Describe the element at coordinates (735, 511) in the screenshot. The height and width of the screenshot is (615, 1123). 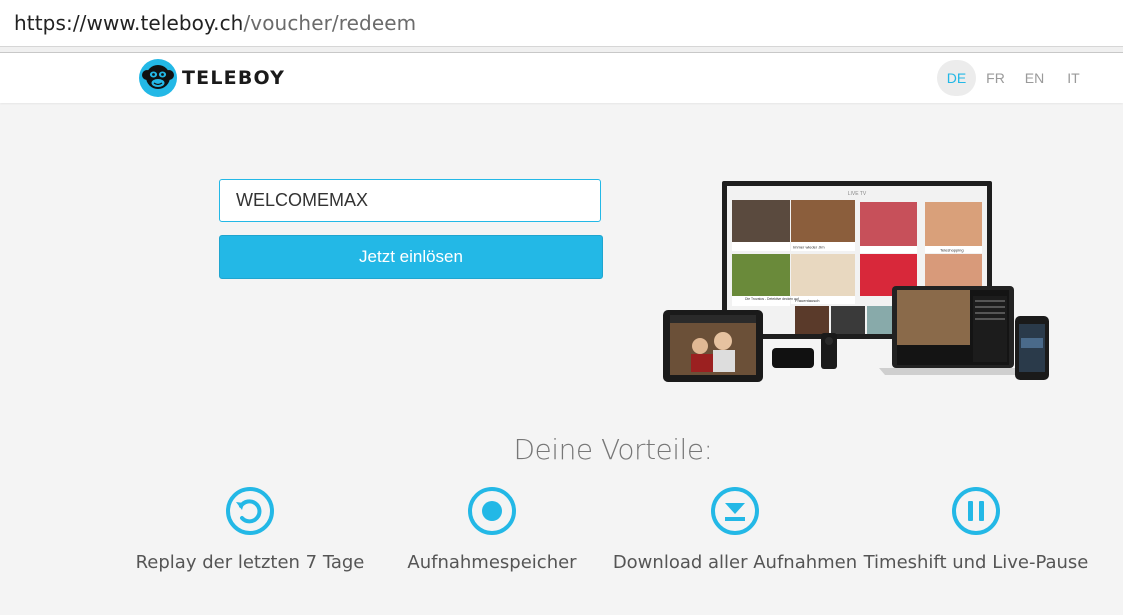
I see `download-icon` at that location.